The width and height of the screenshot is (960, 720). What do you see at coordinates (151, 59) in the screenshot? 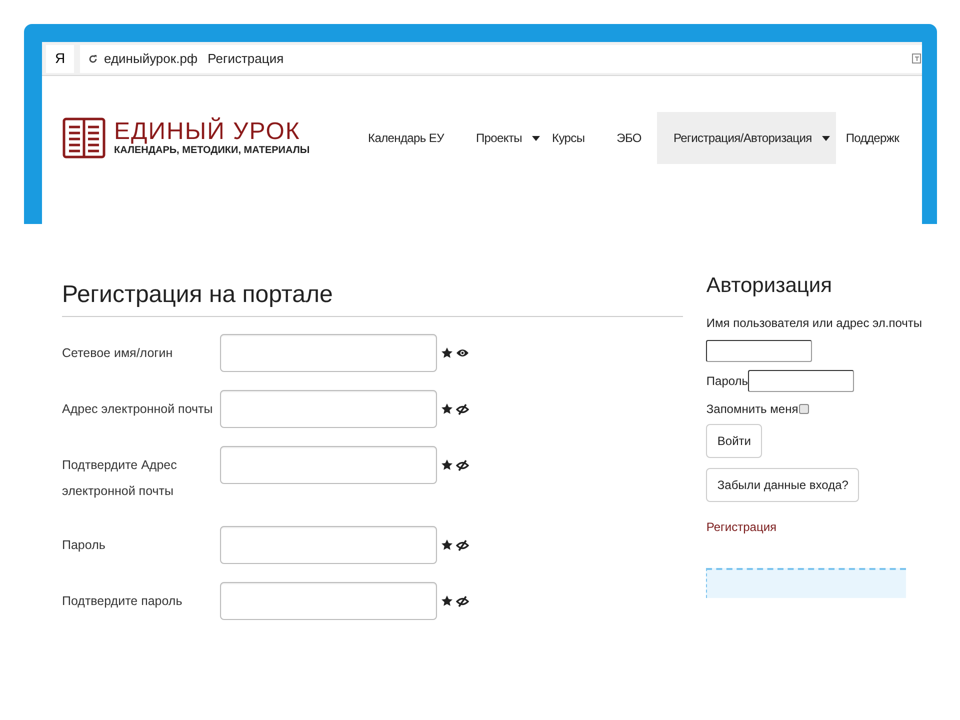
I see `address-text: единыйурок.рф` at bounding box center [151, 59].